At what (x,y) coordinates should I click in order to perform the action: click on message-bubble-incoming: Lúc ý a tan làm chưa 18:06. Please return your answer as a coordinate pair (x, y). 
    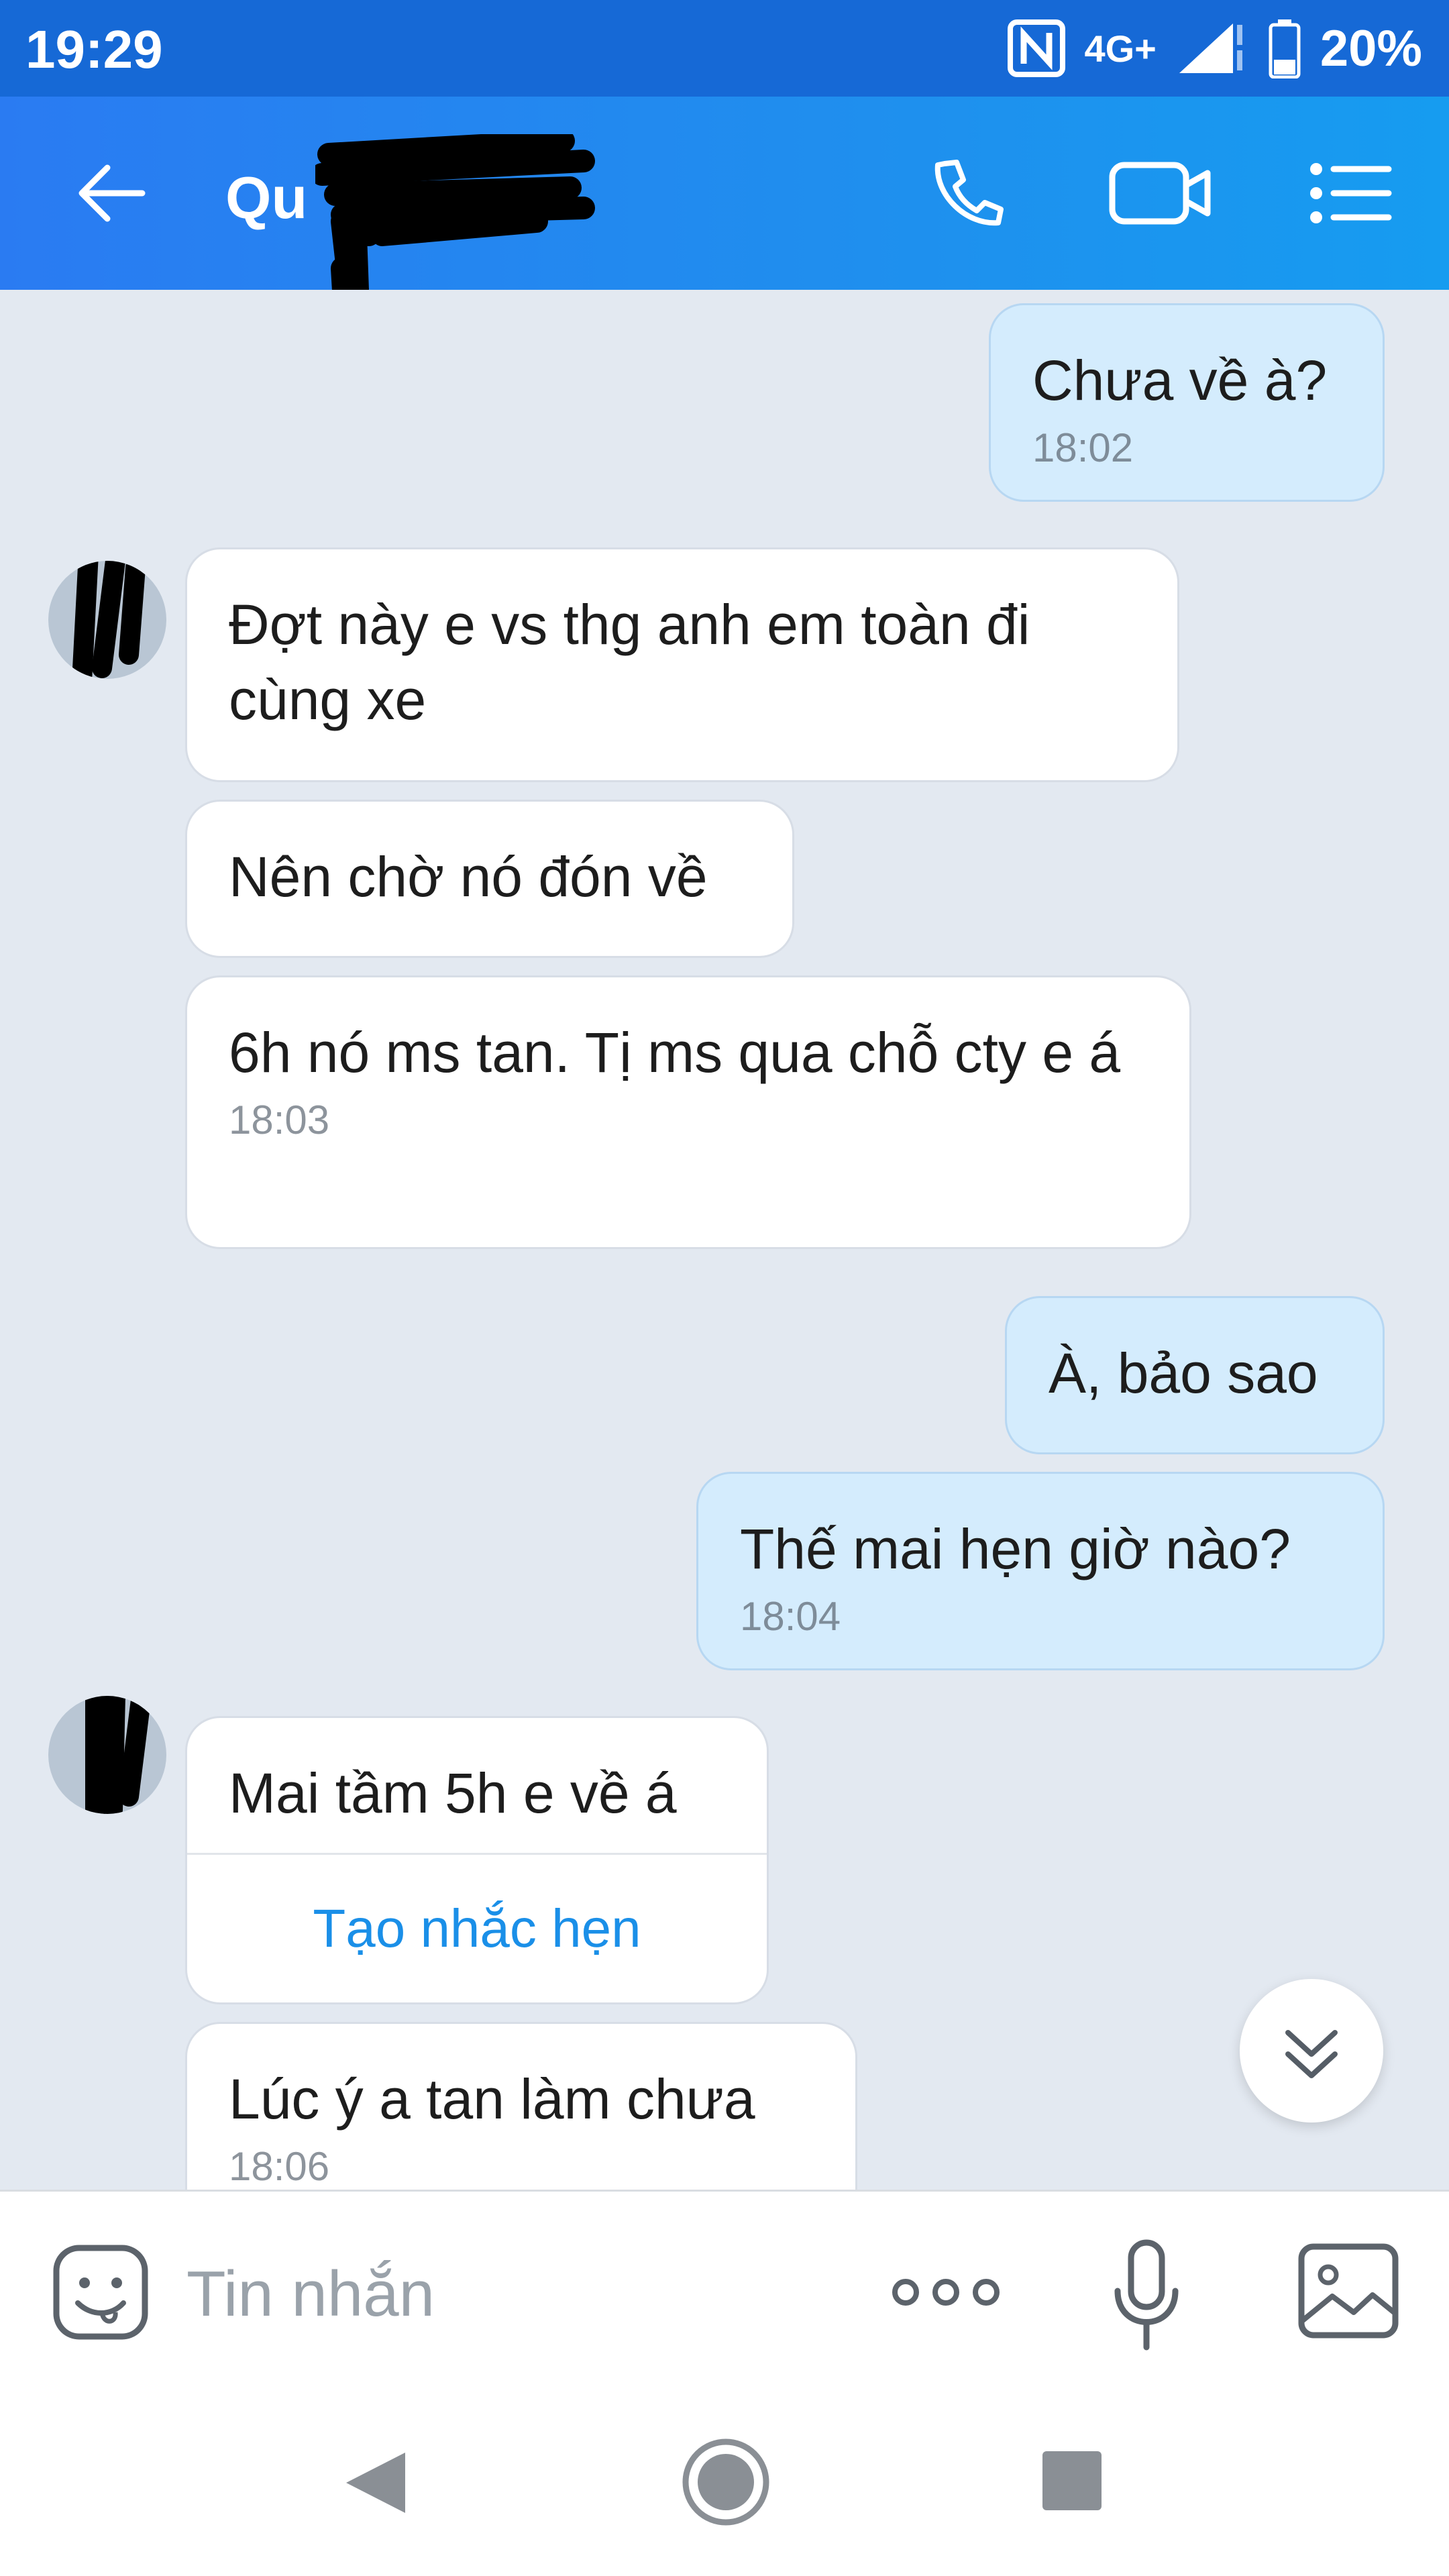
    Looking at the image, I should click on (521, 2106).